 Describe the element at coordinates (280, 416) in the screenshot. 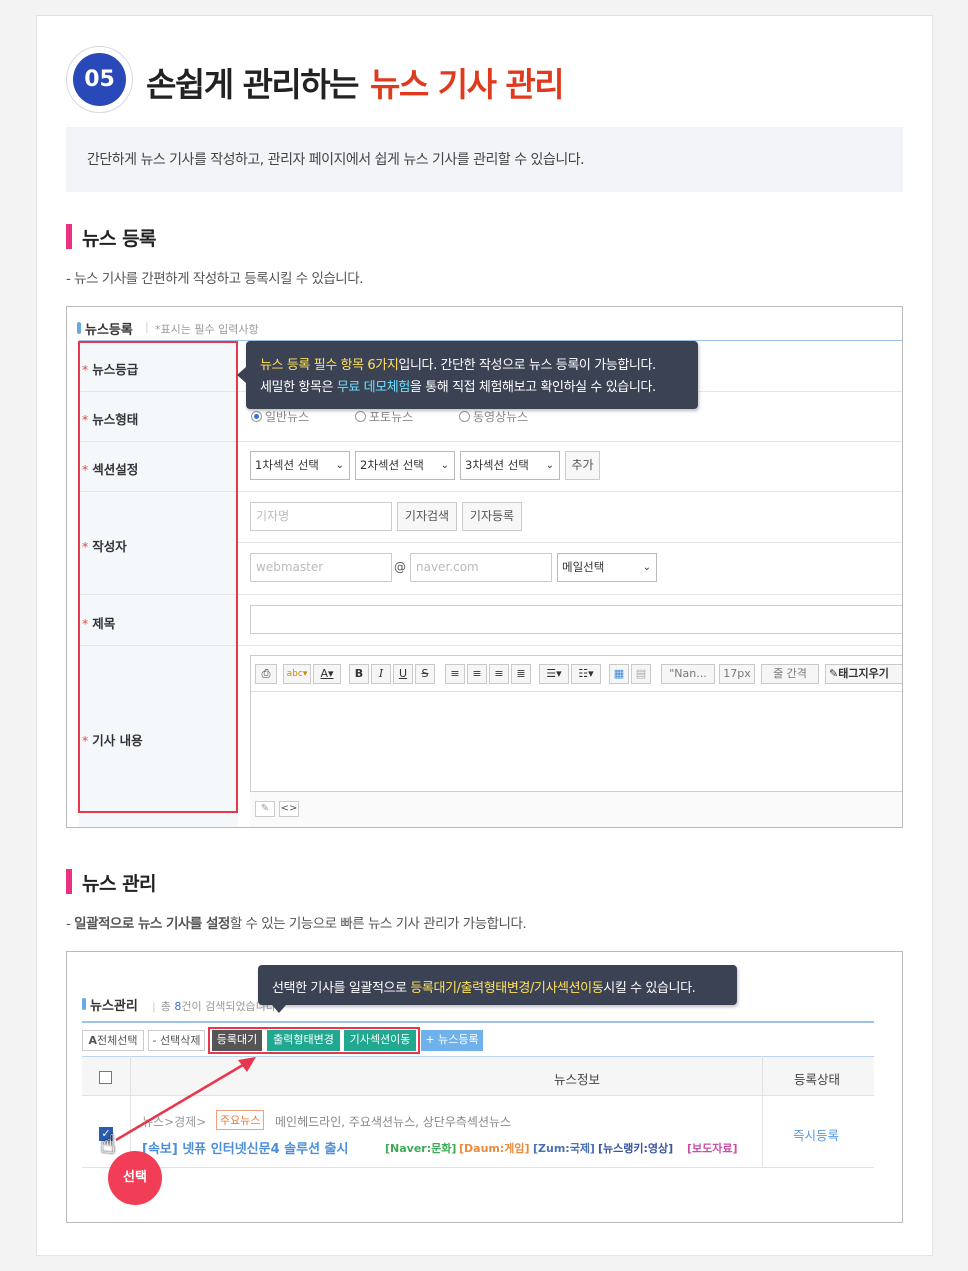

I see `radio-normal-news: 일반뉴스` at that location.